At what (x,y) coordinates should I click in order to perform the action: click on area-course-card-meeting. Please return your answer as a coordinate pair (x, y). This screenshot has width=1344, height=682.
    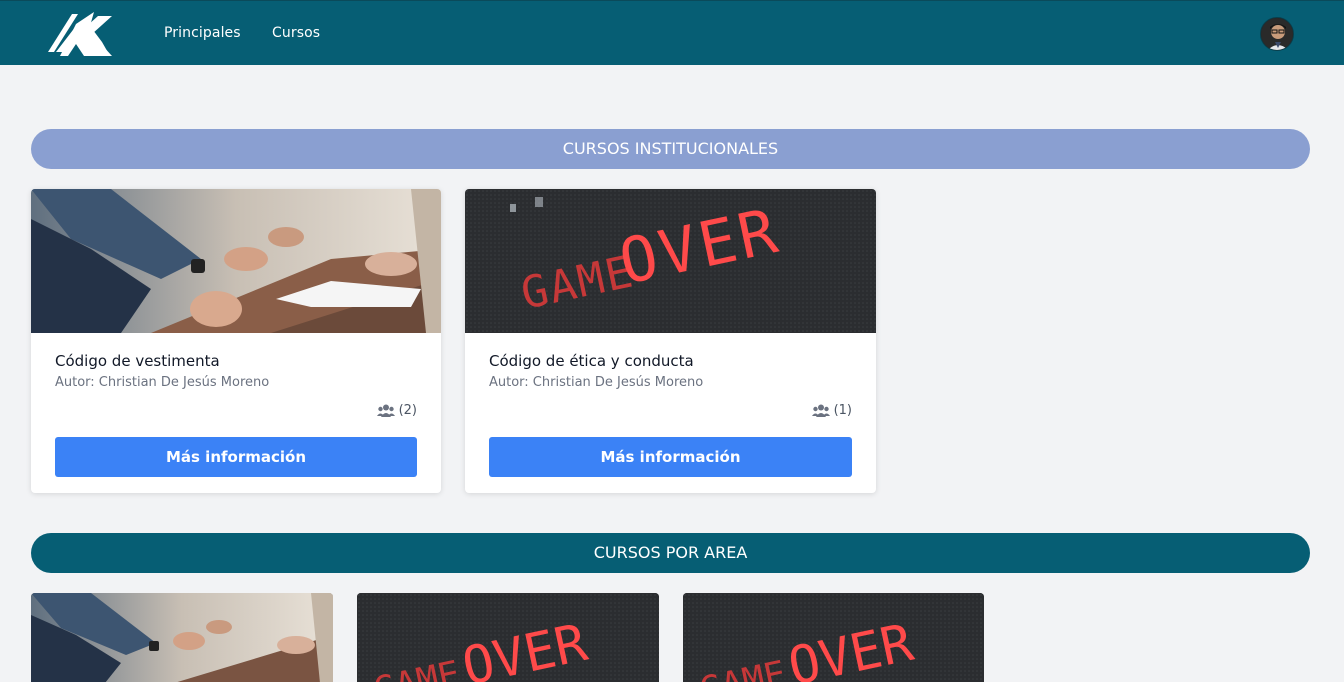
    Looking at the image, I should click on (182, 637).